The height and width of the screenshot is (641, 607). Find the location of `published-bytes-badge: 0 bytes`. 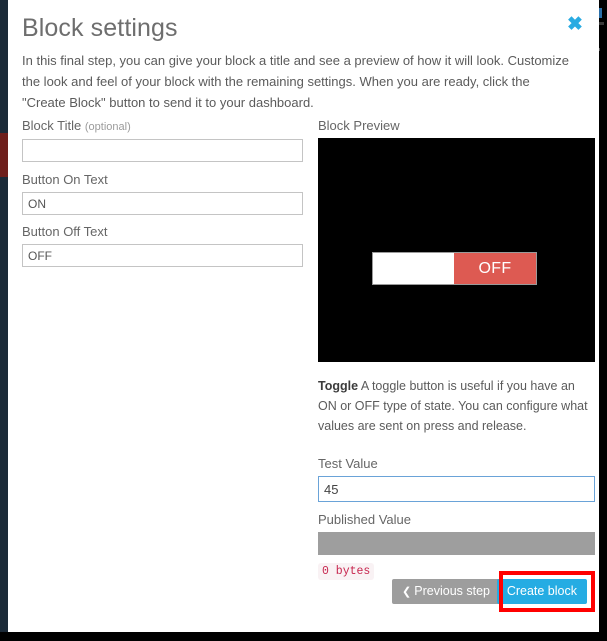

published-bytes-badge: 0 bytes is located at coordinates (346, 571).